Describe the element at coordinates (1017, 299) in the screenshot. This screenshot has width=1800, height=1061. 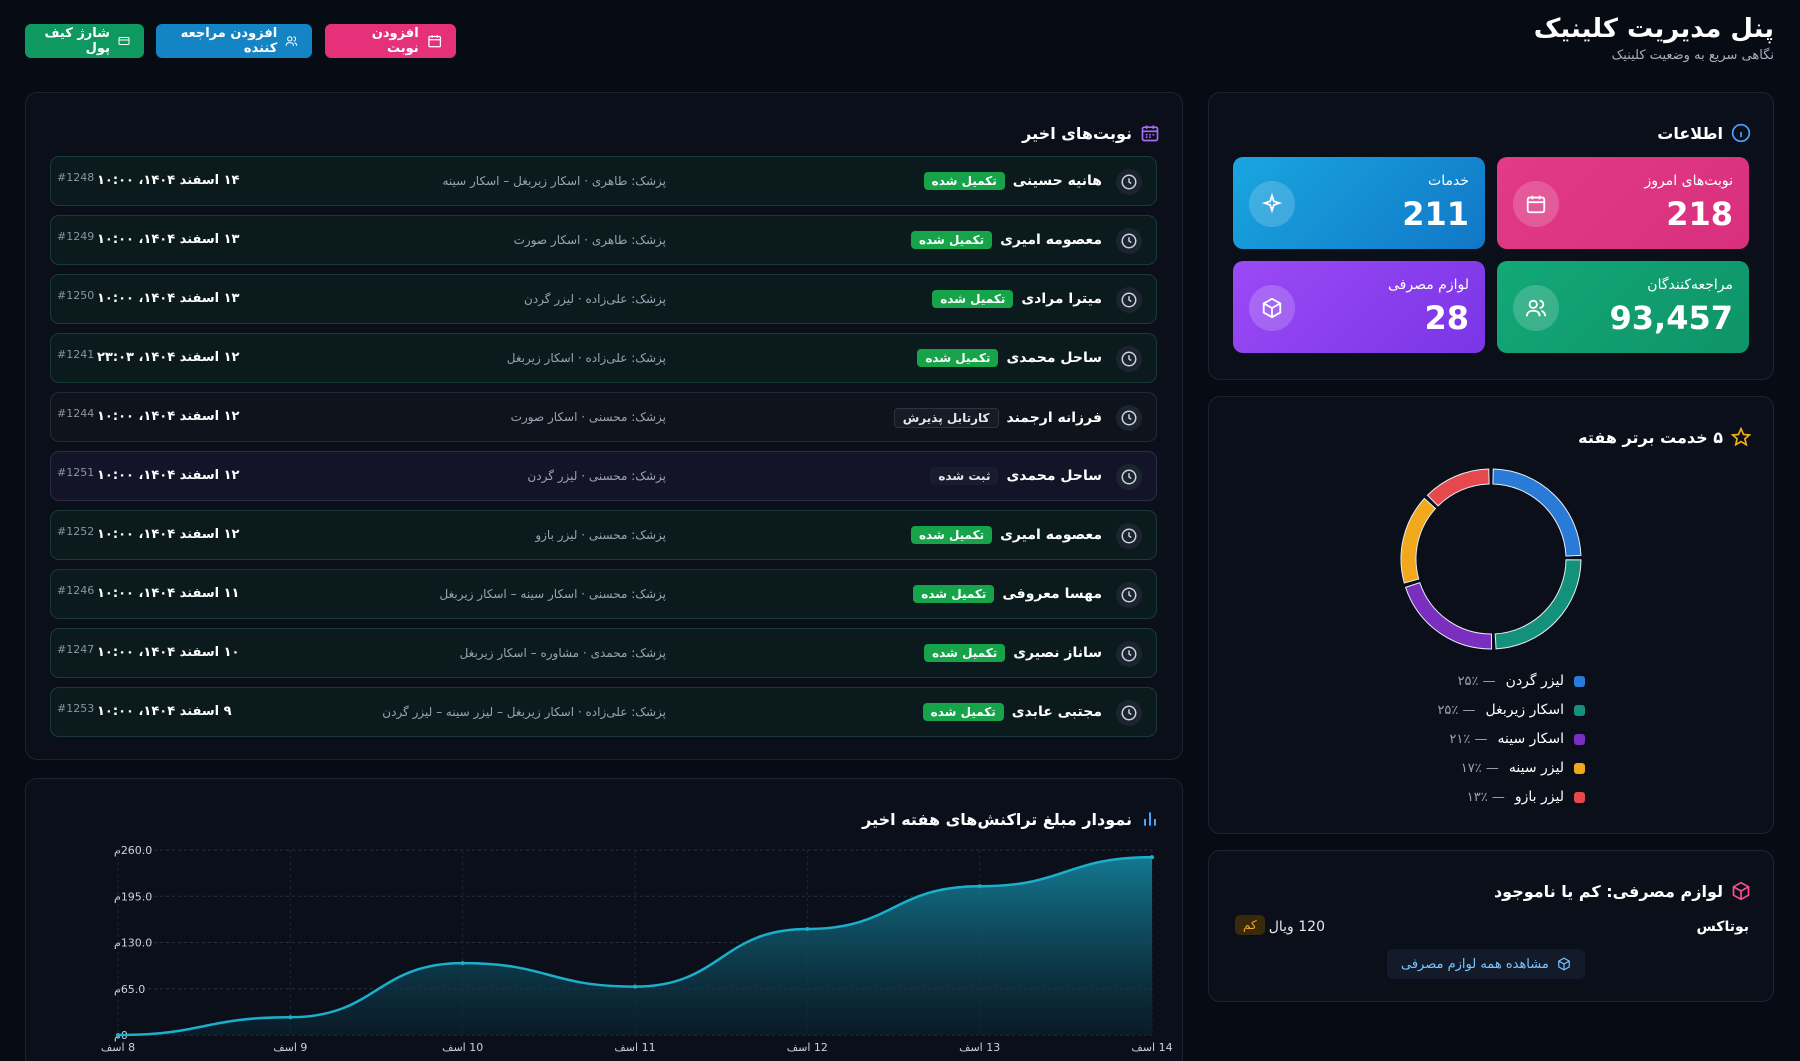
I see `appointment-client: میترا مرادی تکمیل شده` at that location.